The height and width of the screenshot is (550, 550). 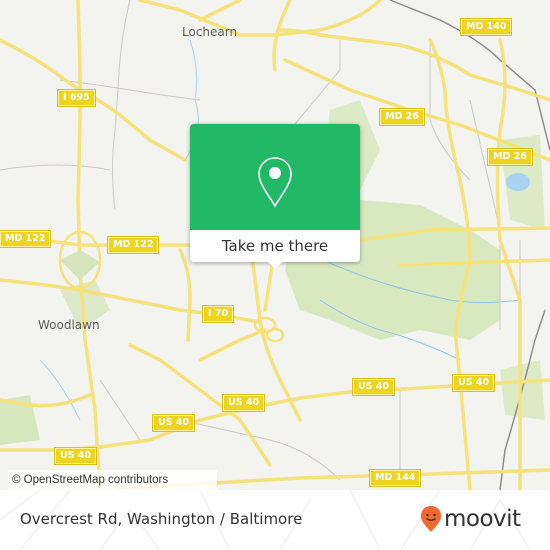 What do you see at coordinates (60, 390) in the screenshot?
I see `stream` at bounding box center [60, 390].